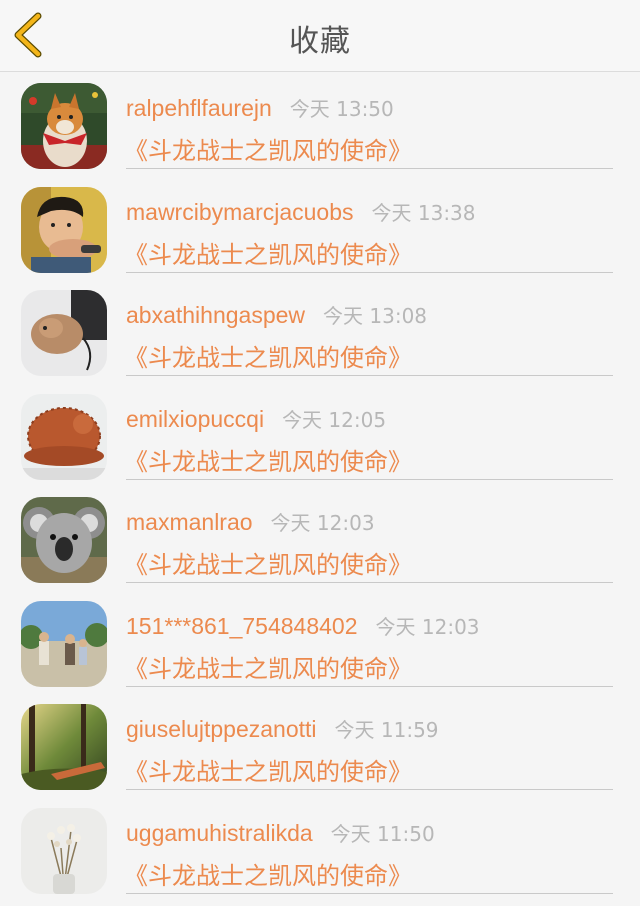  Describe the element at coordinates (221, 729) in the screenshot. I see `username: giuselujtppezanotti` at that location.